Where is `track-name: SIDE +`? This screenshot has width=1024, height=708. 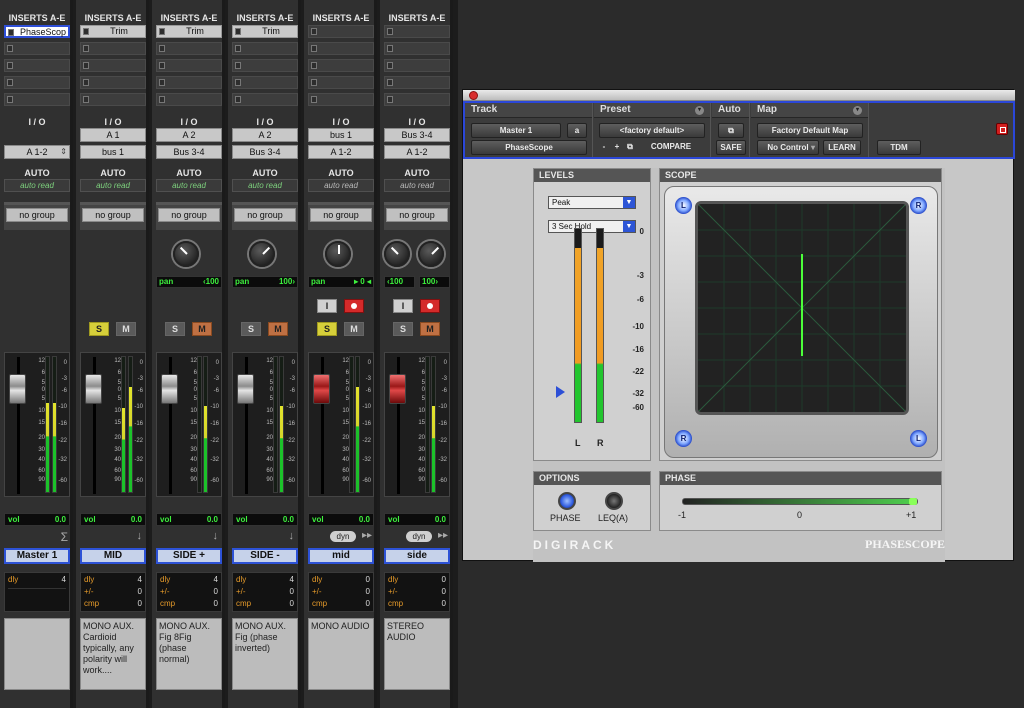 track-name: SIDE + is located at coordinates (189, 556).